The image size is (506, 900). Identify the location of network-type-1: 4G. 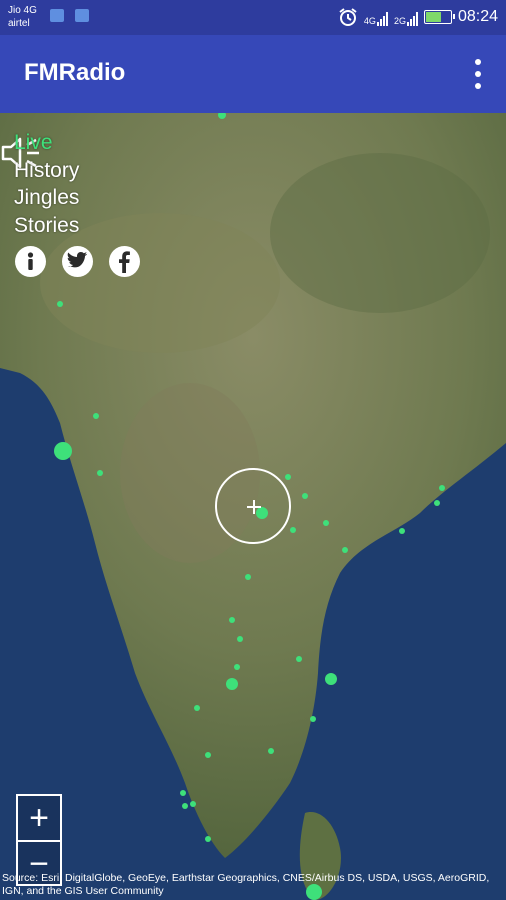
(369, 21).